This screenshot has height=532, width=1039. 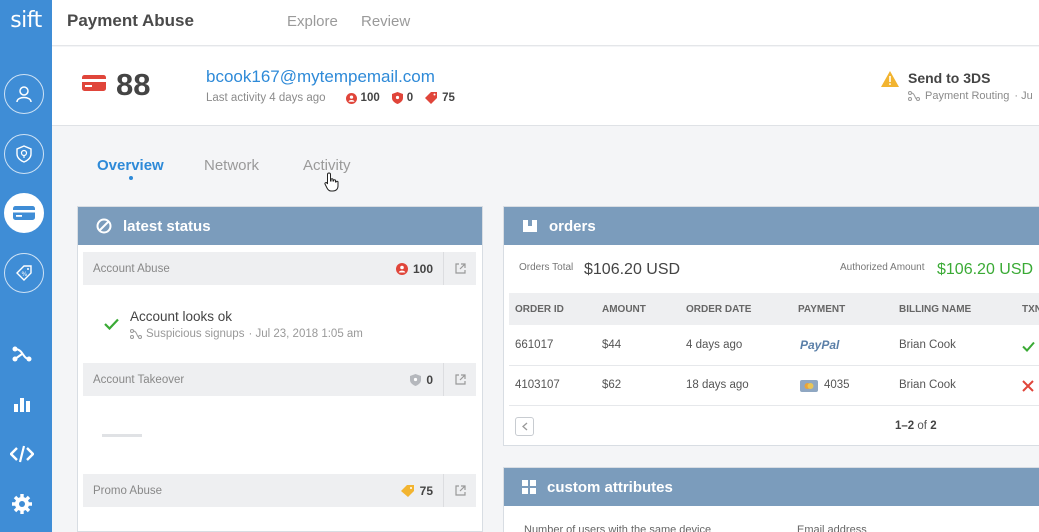 I want to click on tag-risk-icon, so click(x=431, y=98).